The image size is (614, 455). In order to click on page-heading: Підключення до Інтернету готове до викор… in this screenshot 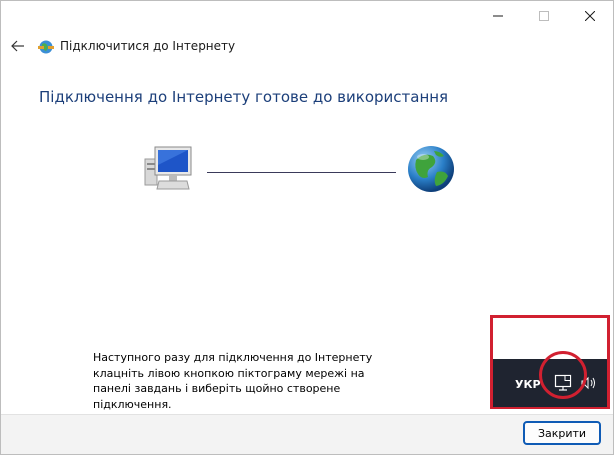, I will do `click(244, 97)`.